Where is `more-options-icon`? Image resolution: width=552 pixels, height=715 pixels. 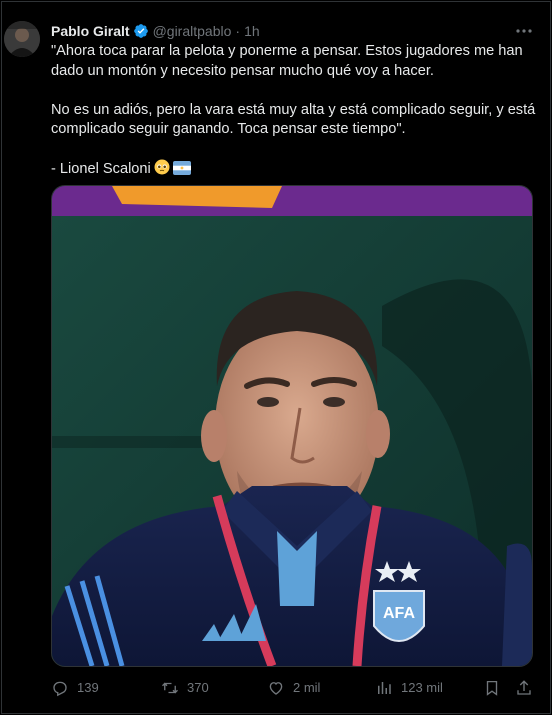
more-options-icon is located at coordinates (524, 31).